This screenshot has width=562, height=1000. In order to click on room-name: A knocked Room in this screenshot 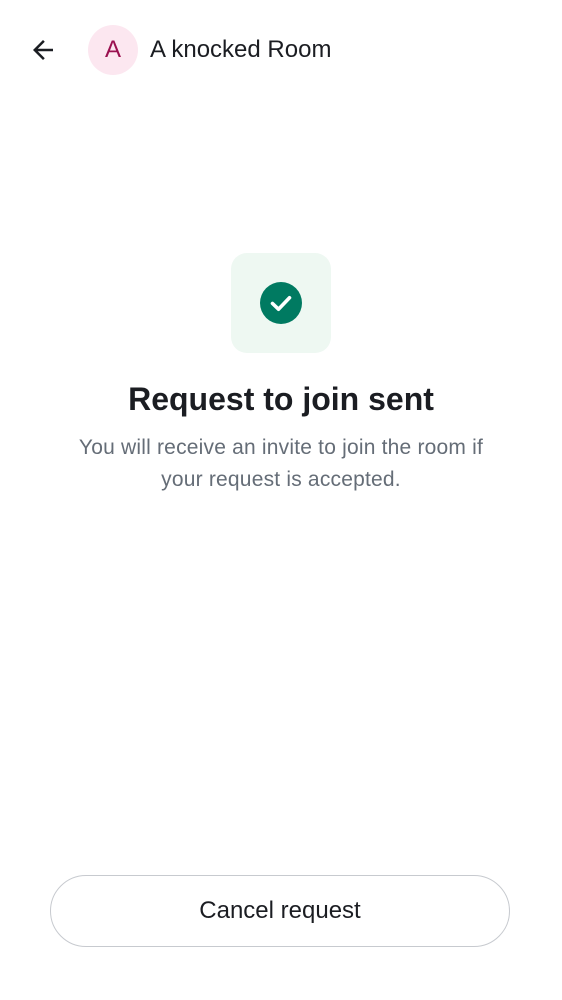, I will do `click(241, 49)`.